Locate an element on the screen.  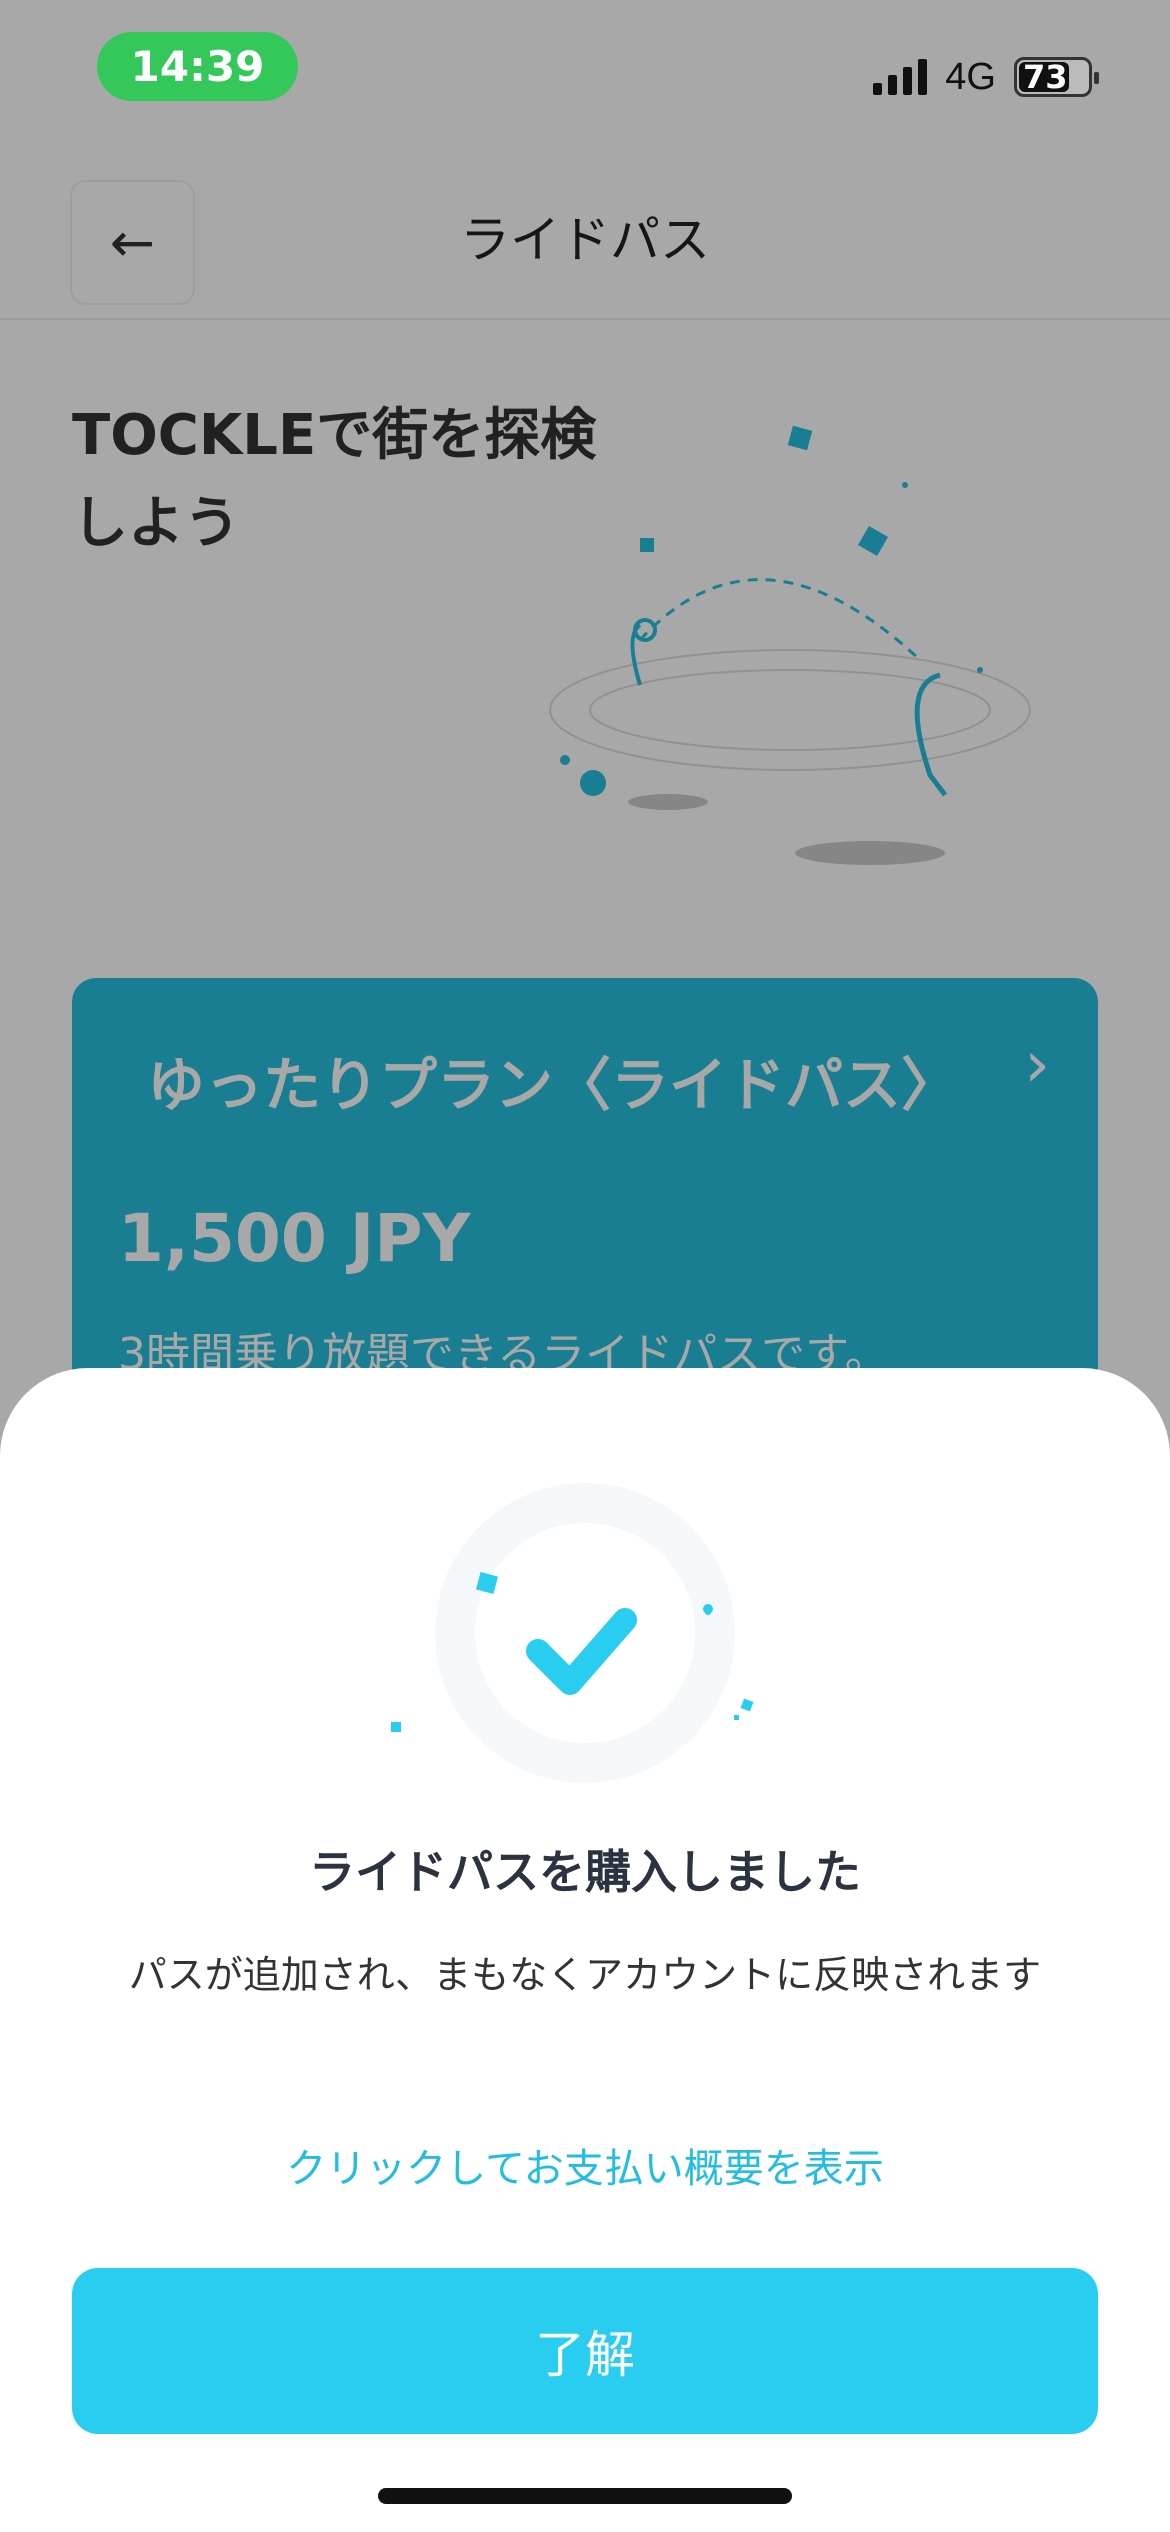
ok-button: 了解 is located at coordinates (585, 2351).